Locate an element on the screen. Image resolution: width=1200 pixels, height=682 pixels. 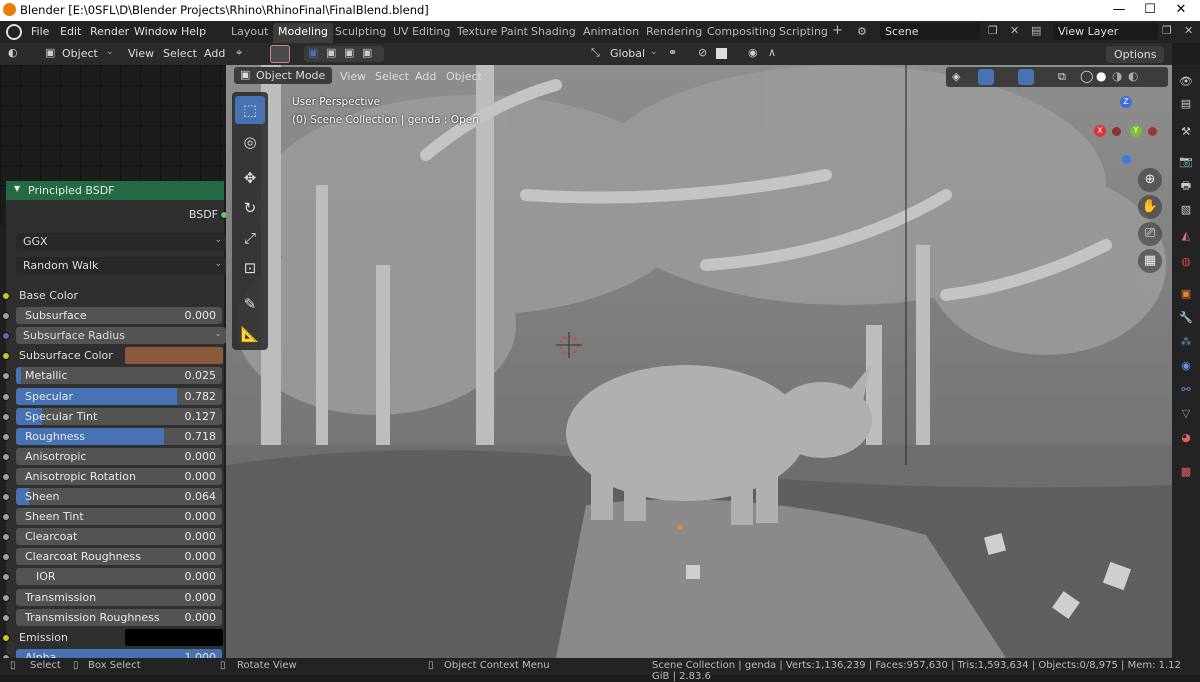
gizmo-toggle-icon is located at coordinates (986, 77).